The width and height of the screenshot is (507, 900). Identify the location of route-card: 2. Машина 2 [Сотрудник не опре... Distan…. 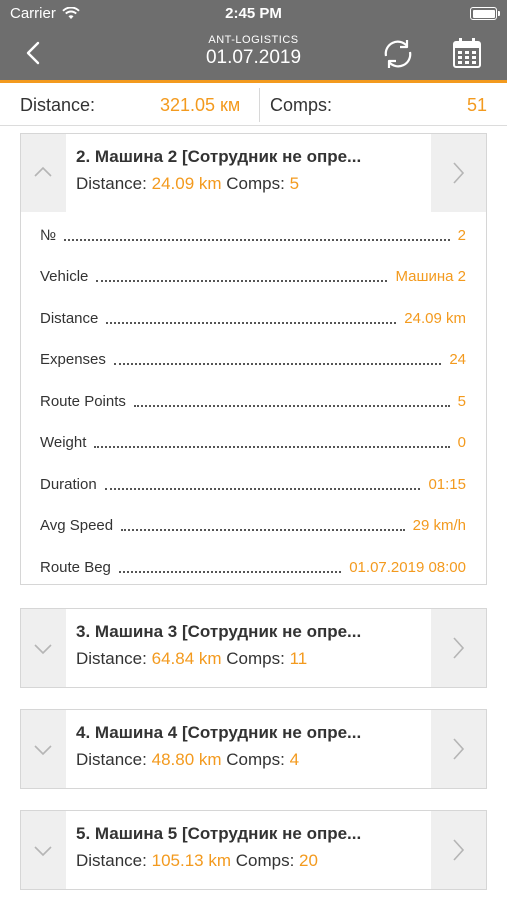
(253, 173).